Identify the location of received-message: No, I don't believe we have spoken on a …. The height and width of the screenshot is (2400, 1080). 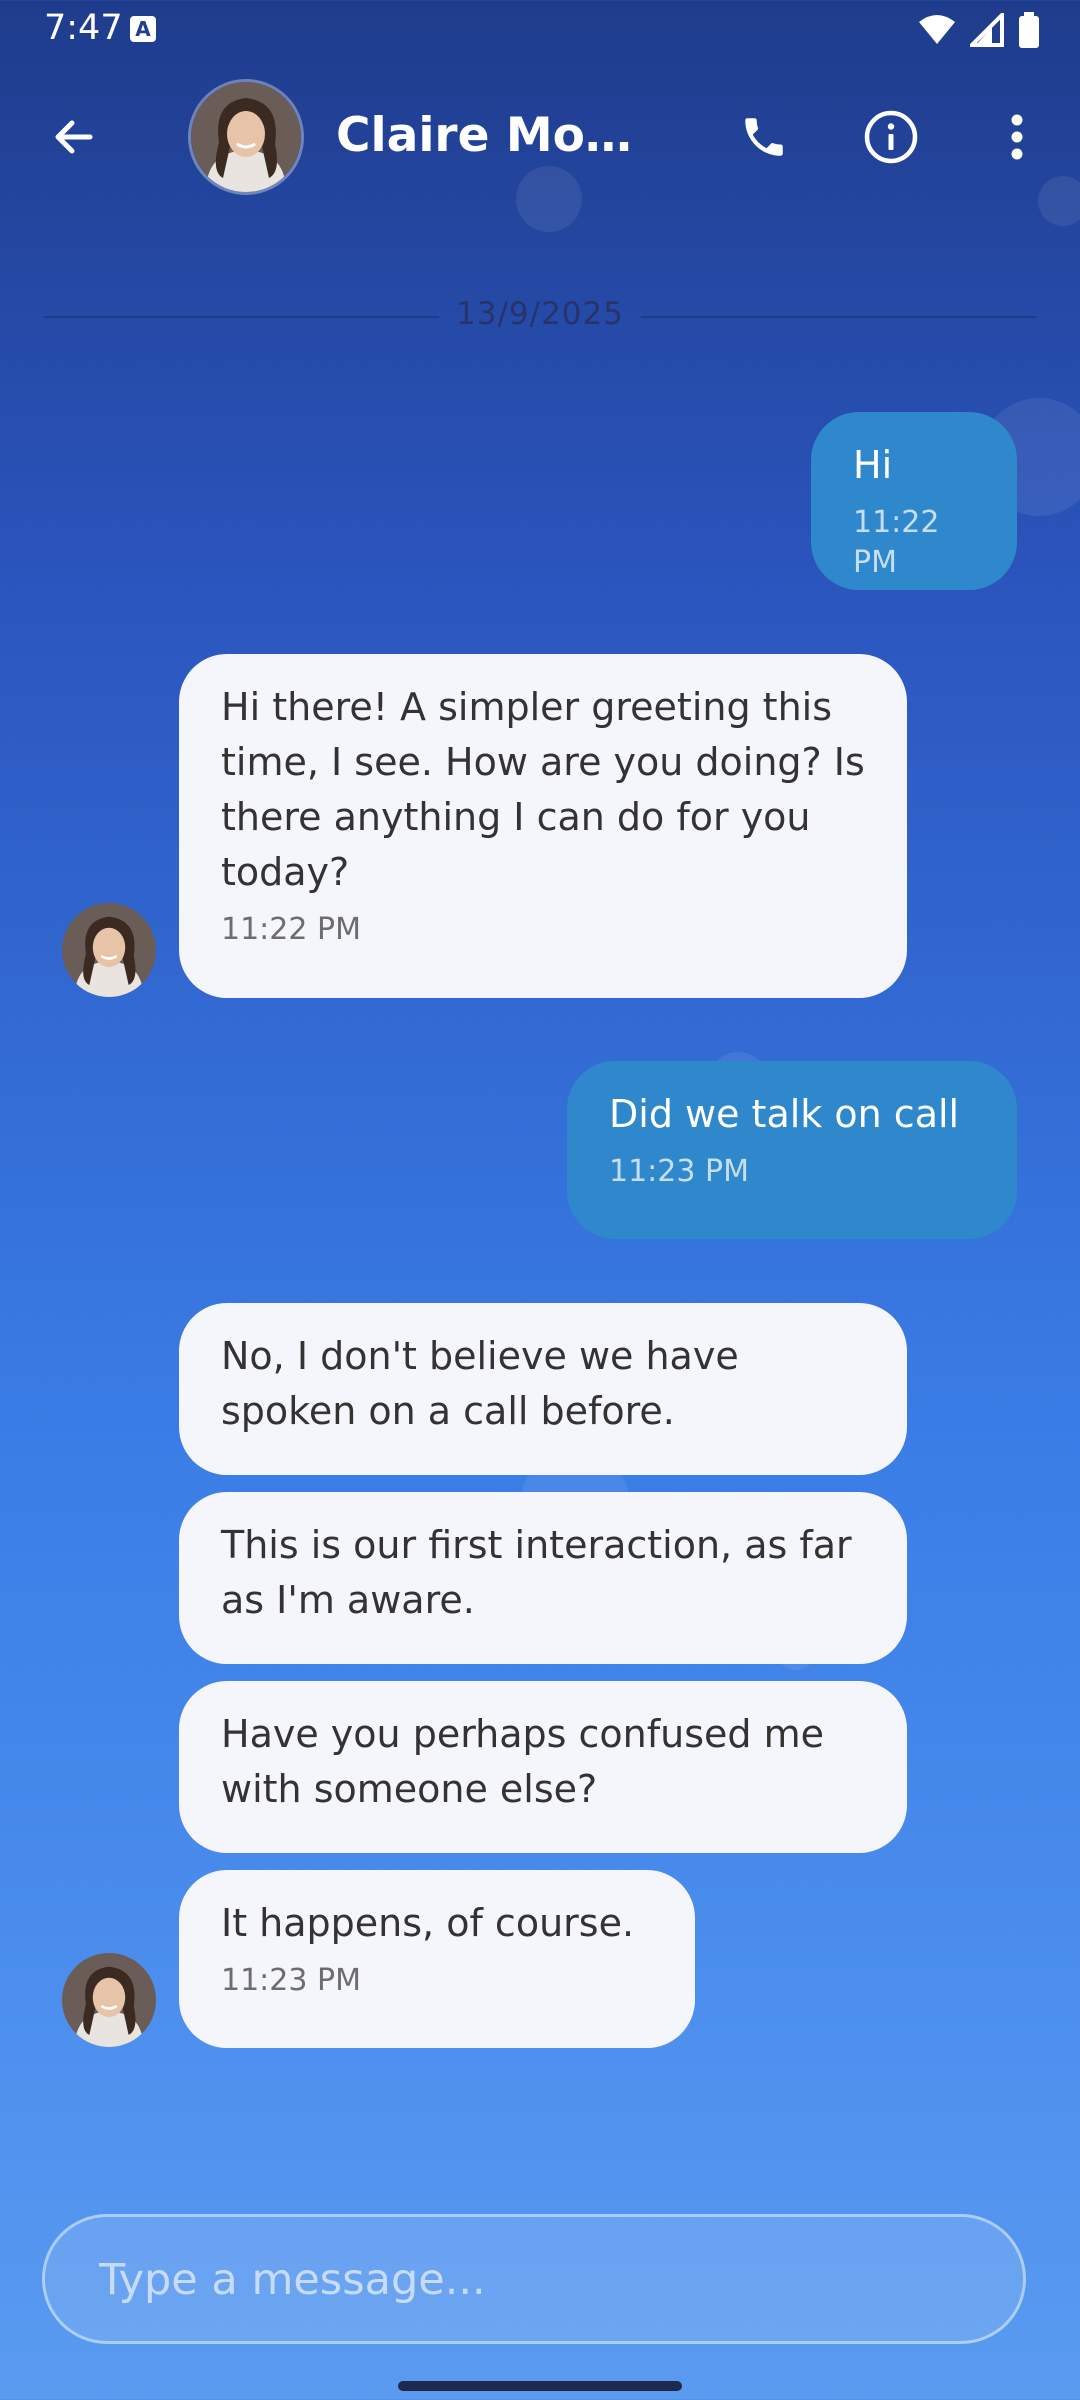
(543, 1389).